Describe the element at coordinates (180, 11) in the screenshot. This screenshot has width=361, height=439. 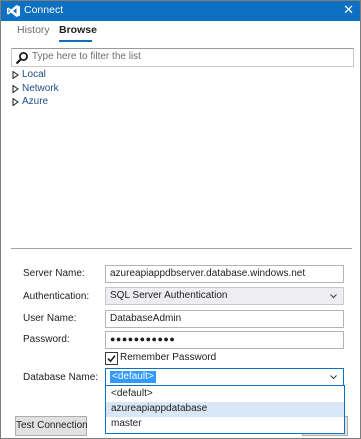
I see `title-bar: Connect ✕` at that location.